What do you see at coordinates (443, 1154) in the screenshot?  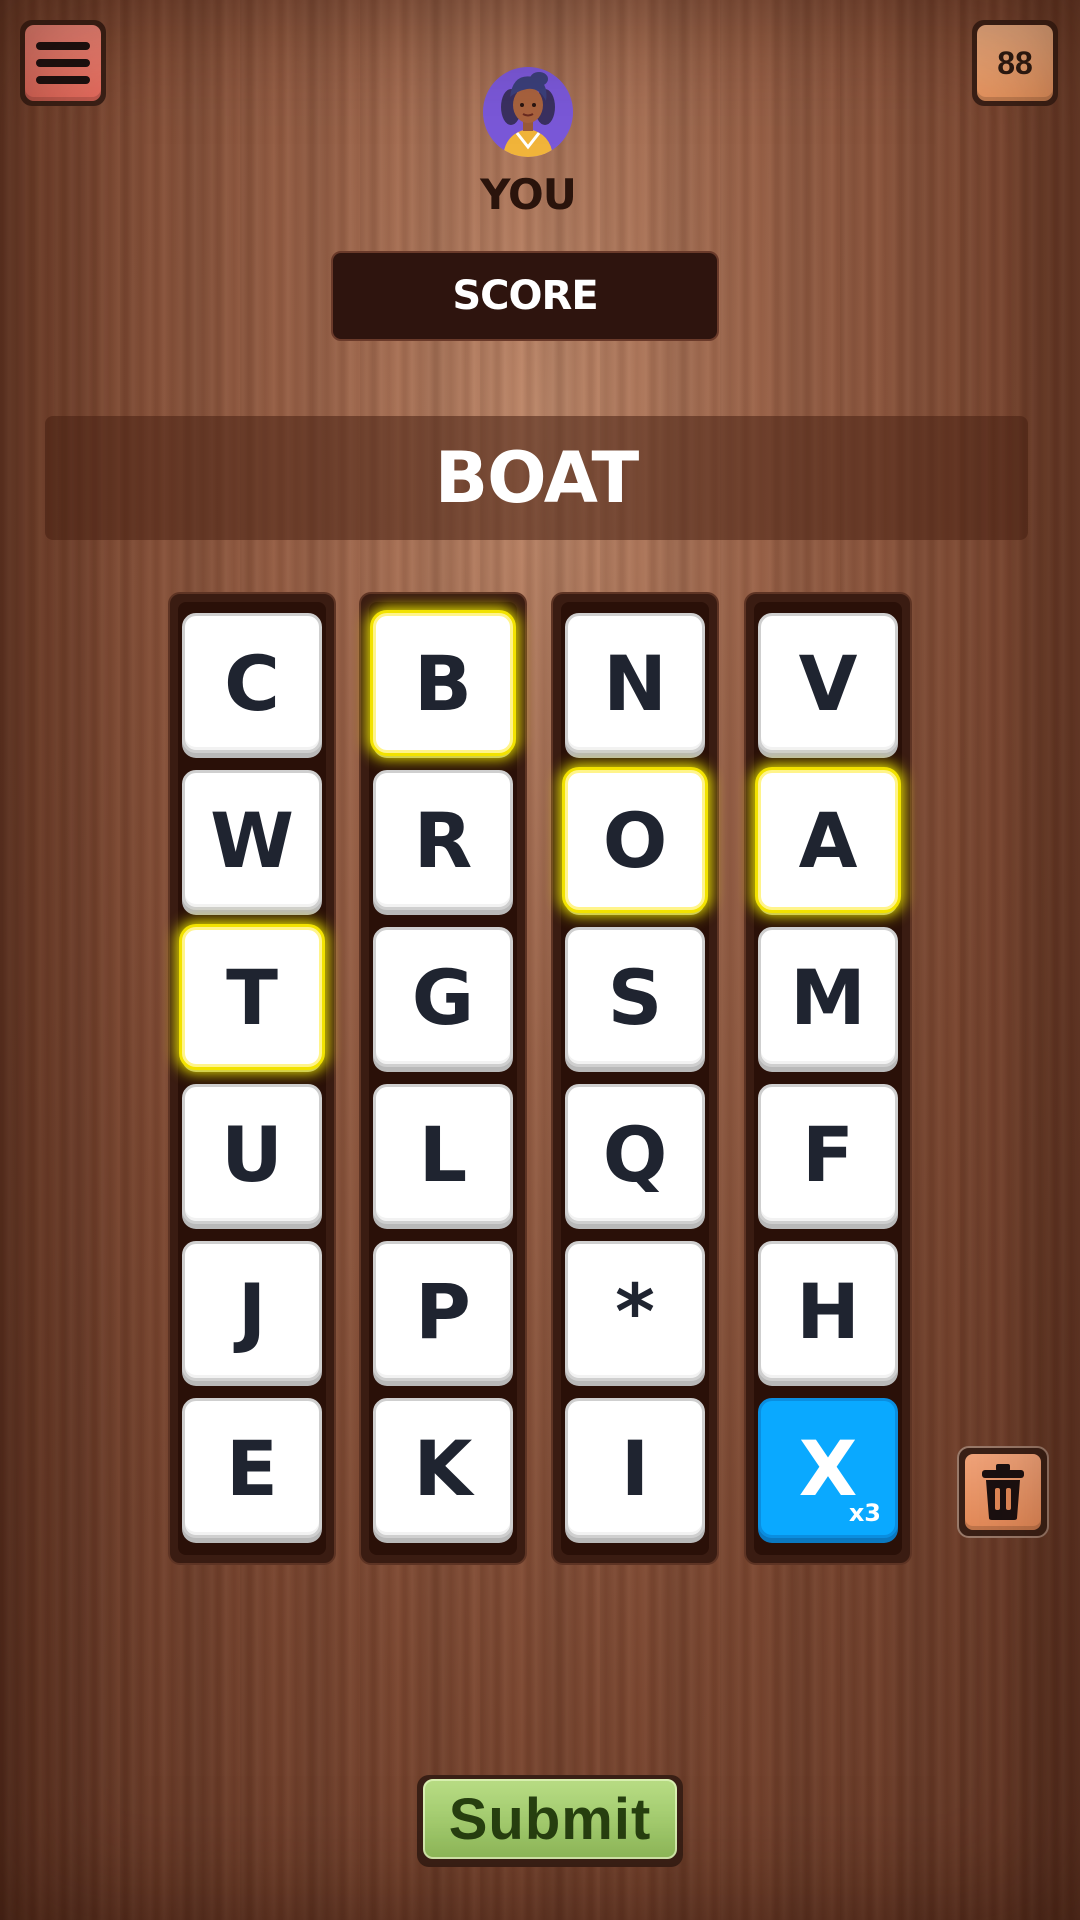 I see `letter-tile-l: L` at bounding box center [443, 1154].